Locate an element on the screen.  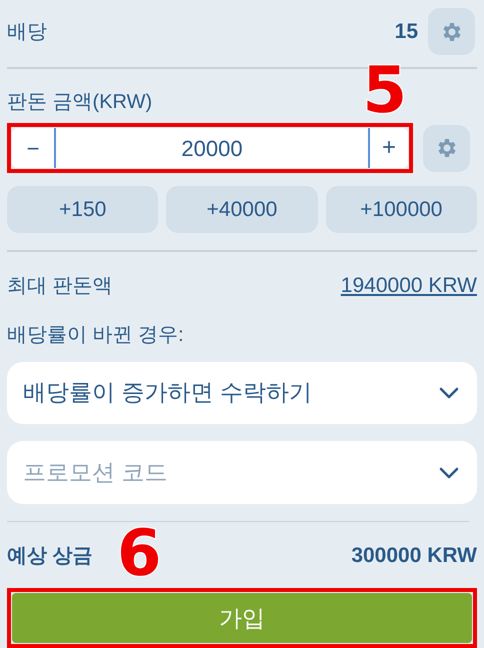
stake-label: 판돈 금액(KRW) is located at coordinates (79, 102).